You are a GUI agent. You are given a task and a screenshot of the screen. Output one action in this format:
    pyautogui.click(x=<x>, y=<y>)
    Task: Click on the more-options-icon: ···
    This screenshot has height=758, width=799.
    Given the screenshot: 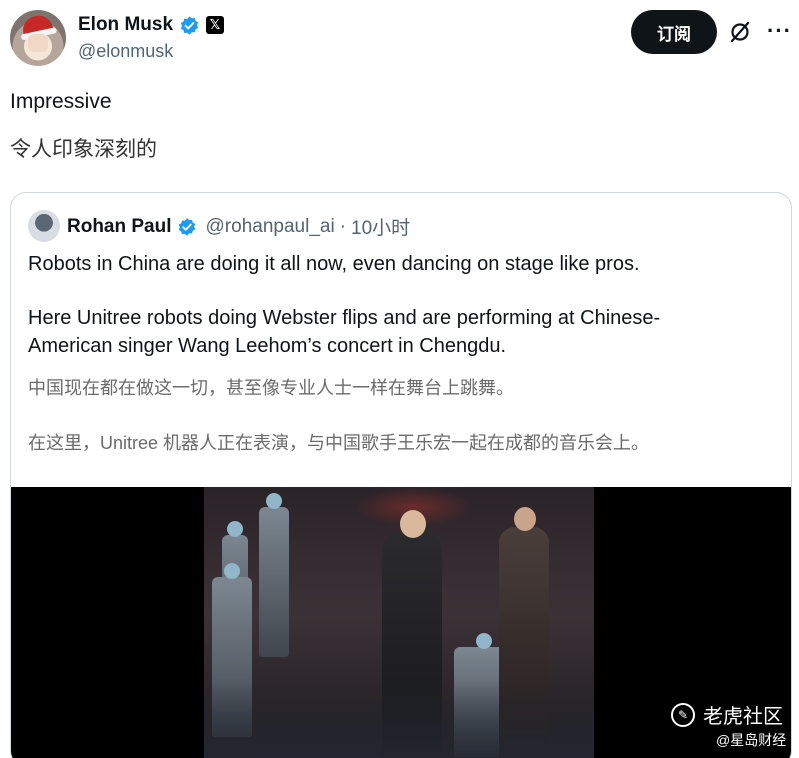 What is the action you would take?
    pyautogui.click(x=779, y=31)
    